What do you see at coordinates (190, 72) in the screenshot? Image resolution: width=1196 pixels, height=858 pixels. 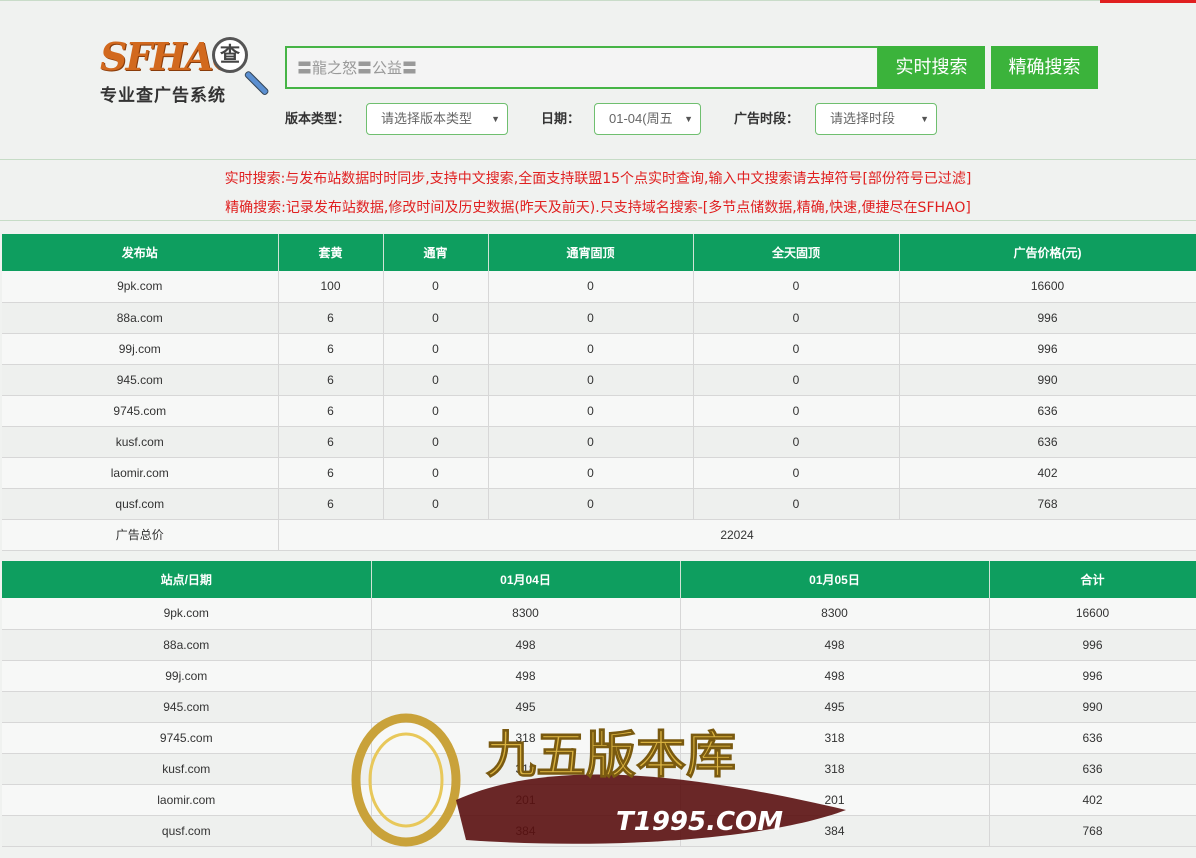 I see `logo: SFHAO 查 专业查广告系统` at bounding box center [190, 72].